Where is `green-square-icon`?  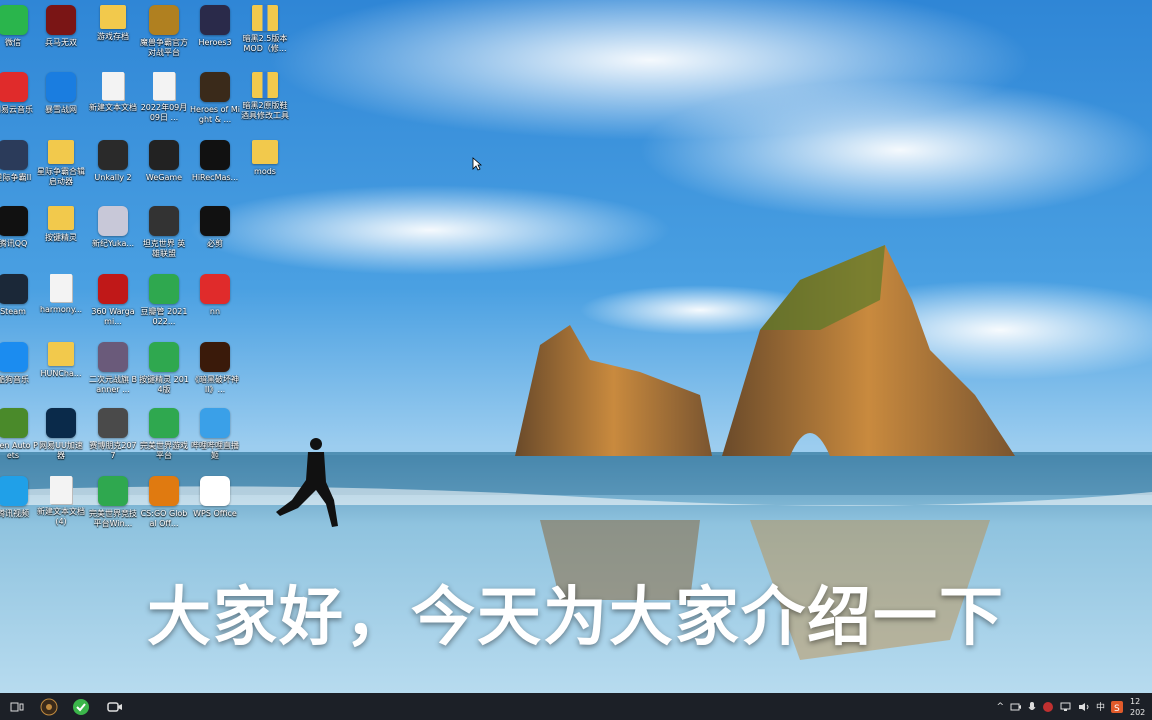
green-square-icon is located at coordinates (164, 357).